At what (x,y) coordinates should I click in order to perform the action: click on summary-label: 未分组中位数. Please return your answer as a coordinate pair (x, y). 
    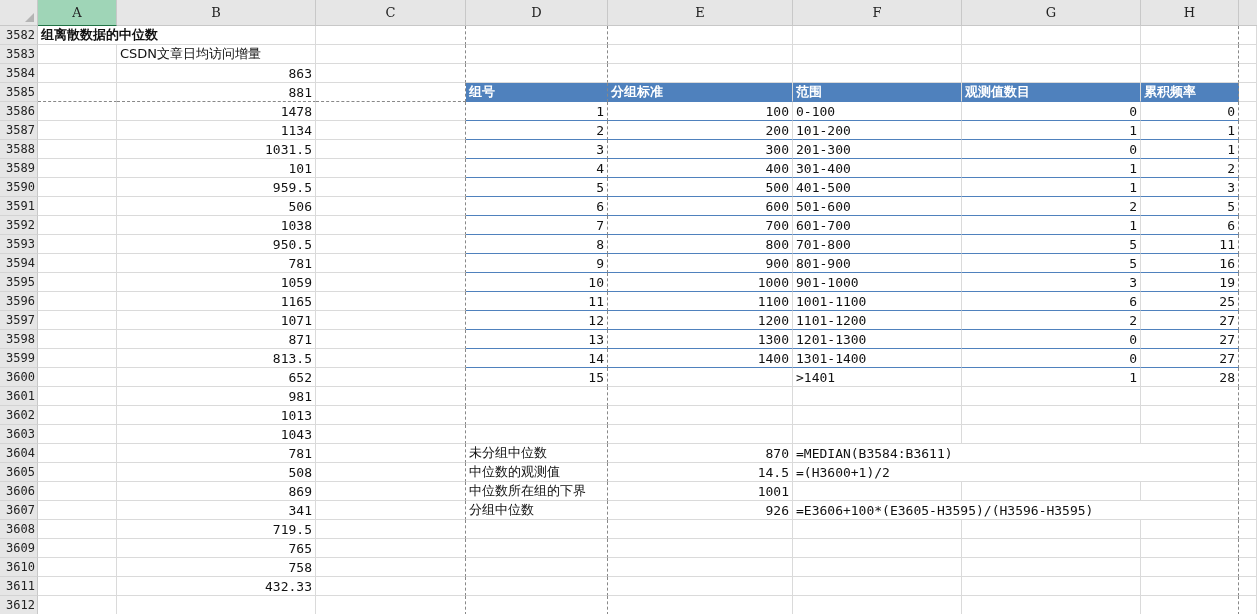
    Looking at the image, I should click on (537, 453).